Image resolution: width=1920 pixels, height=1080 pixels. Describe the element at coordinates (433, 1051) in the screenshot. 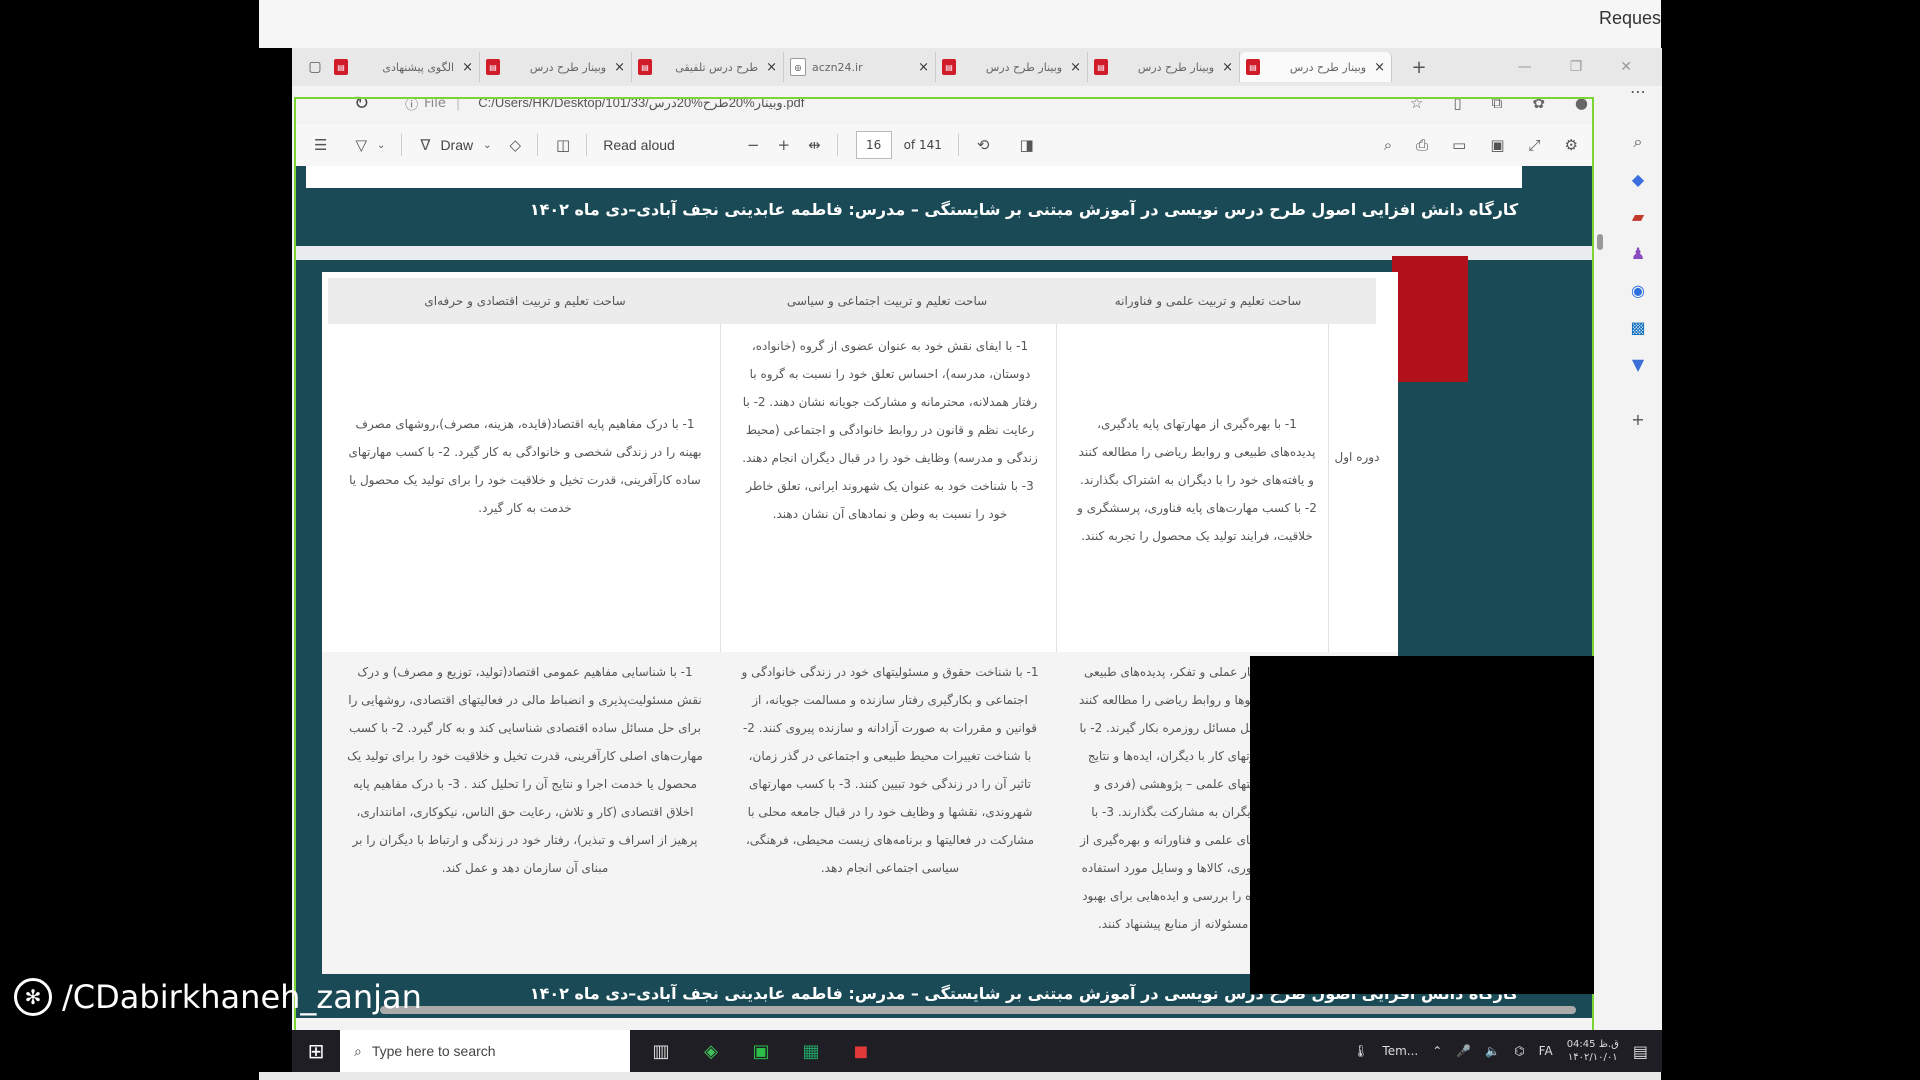

I see `search-placeholder: Type here to search` at that location.